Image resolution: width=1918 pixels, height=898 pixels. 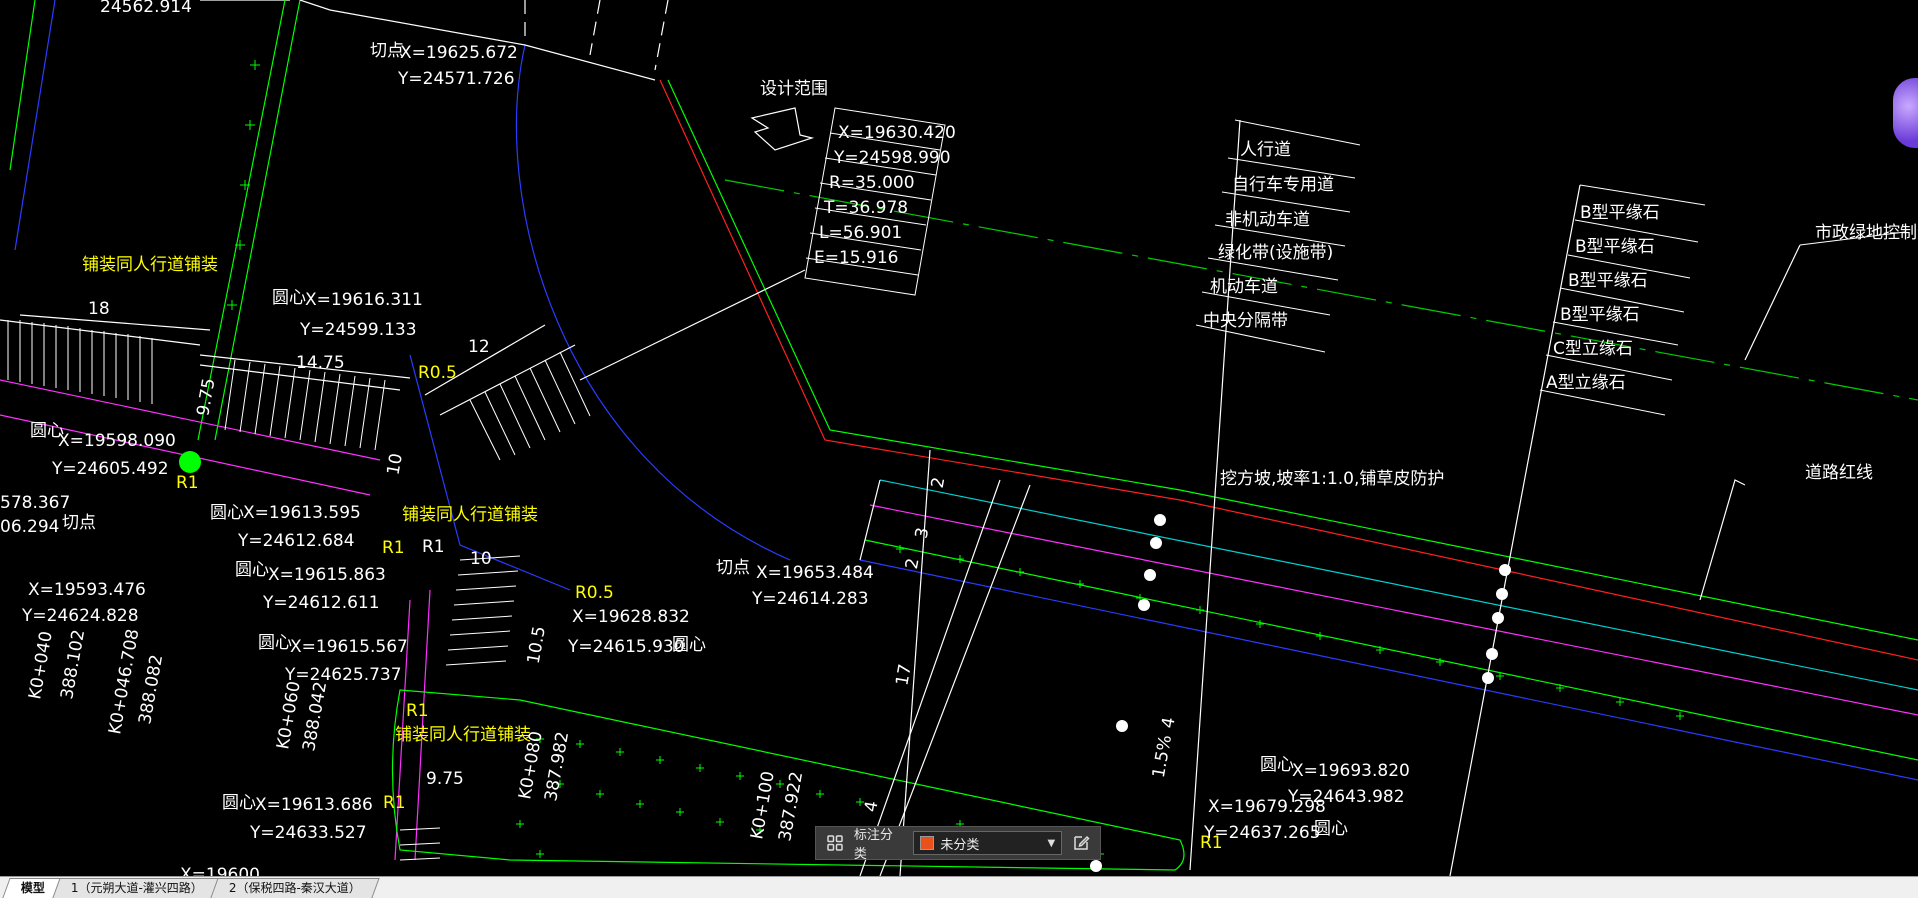 I want to click on layer-green-belt: 绿化带(设施带), so click(x=1275, y=253).